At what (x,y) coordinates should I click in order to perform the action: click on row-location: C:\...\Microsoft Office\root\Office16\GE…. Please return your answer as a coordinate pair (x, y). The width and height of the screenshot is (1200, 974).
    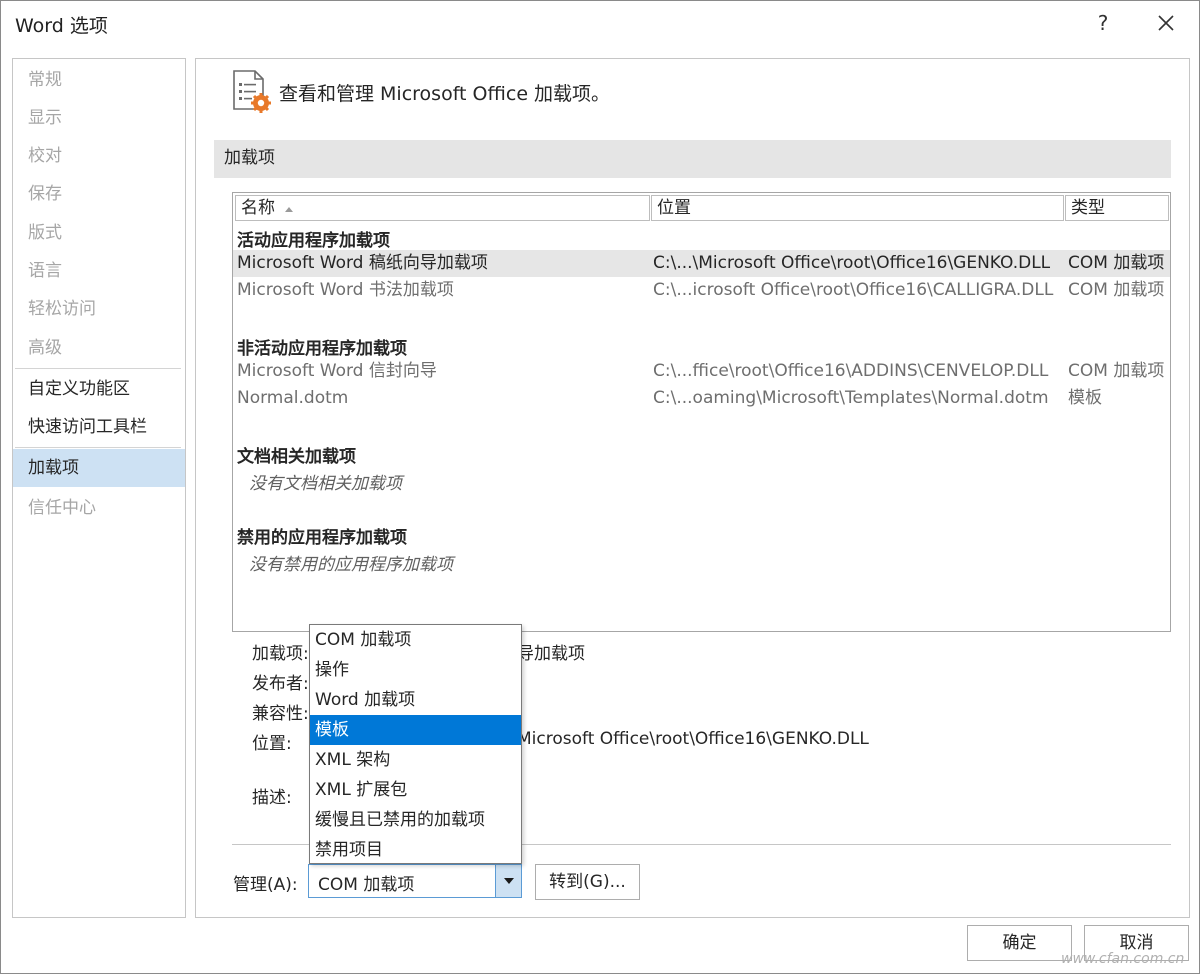
    Looking at the image, I should click on (852, 263).